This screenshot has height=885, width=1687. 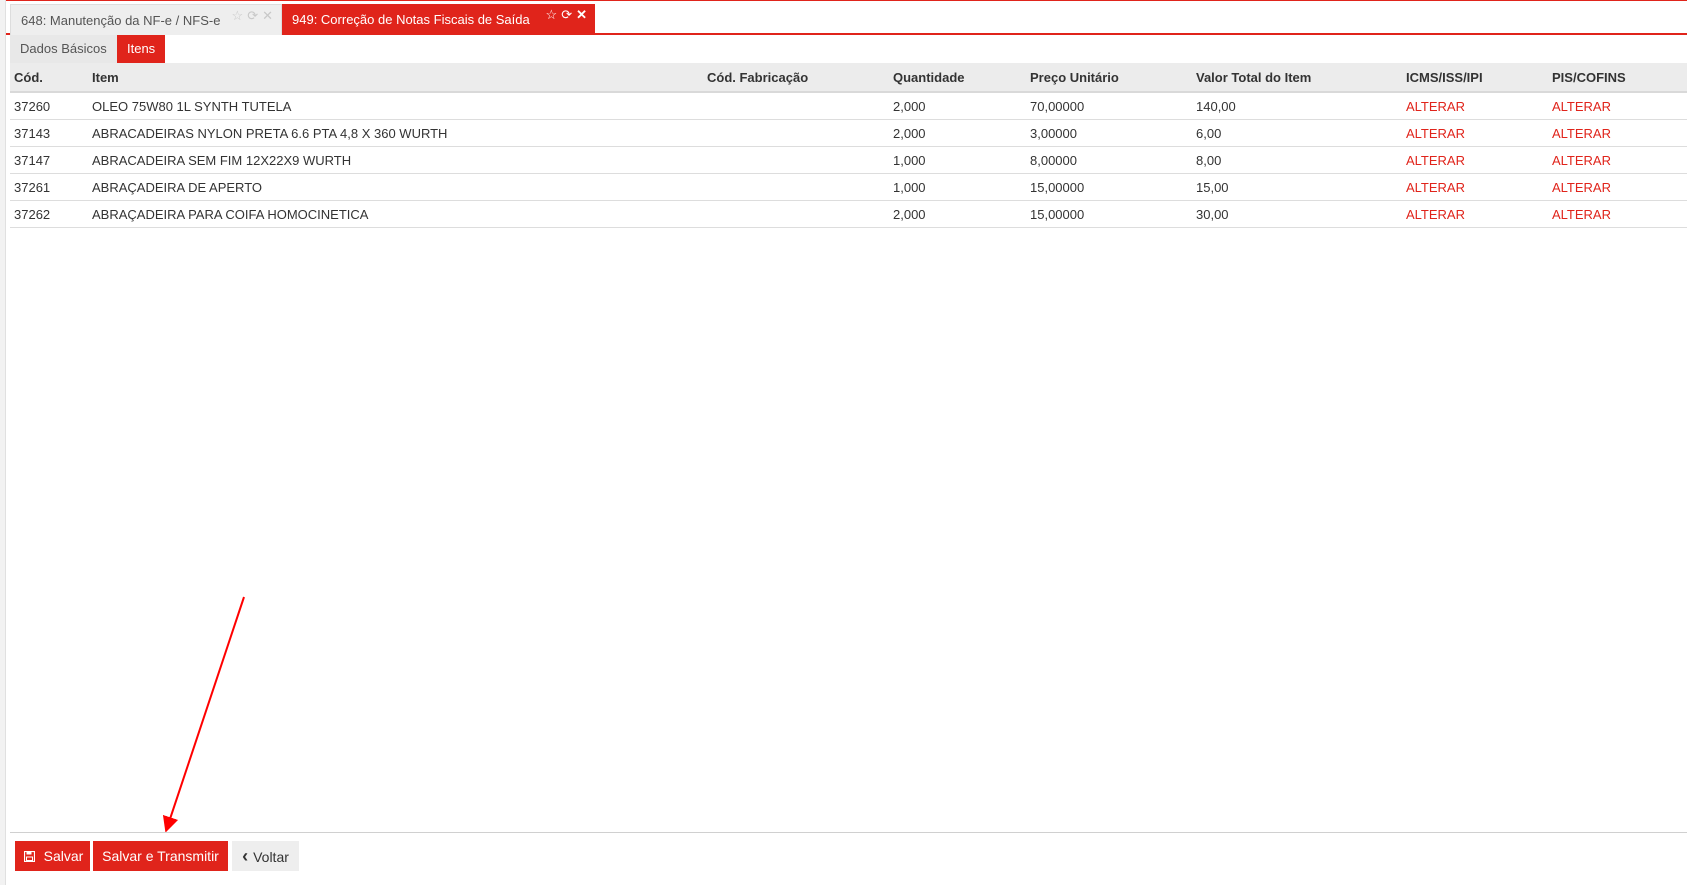 I want to click on save-and-transmit-button: Salvar e Transmitir, so click(x=160, y=856).